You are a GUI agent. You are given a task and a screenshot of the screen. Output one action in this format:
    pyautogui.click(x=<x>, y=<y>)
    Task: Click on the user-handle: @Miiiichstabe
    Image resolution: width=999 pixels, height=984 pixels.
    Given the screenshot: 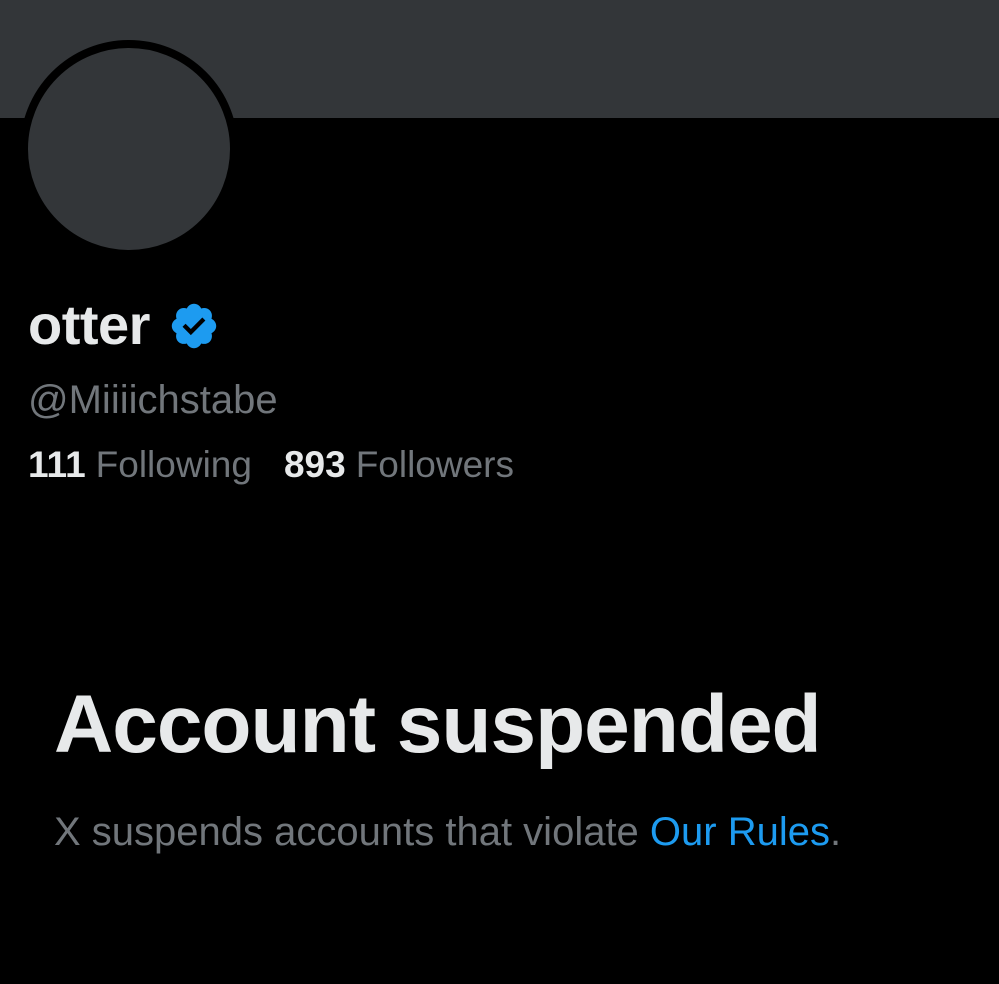 What is the action you would take?
    pyautogui.click(x=153, y=400)
    